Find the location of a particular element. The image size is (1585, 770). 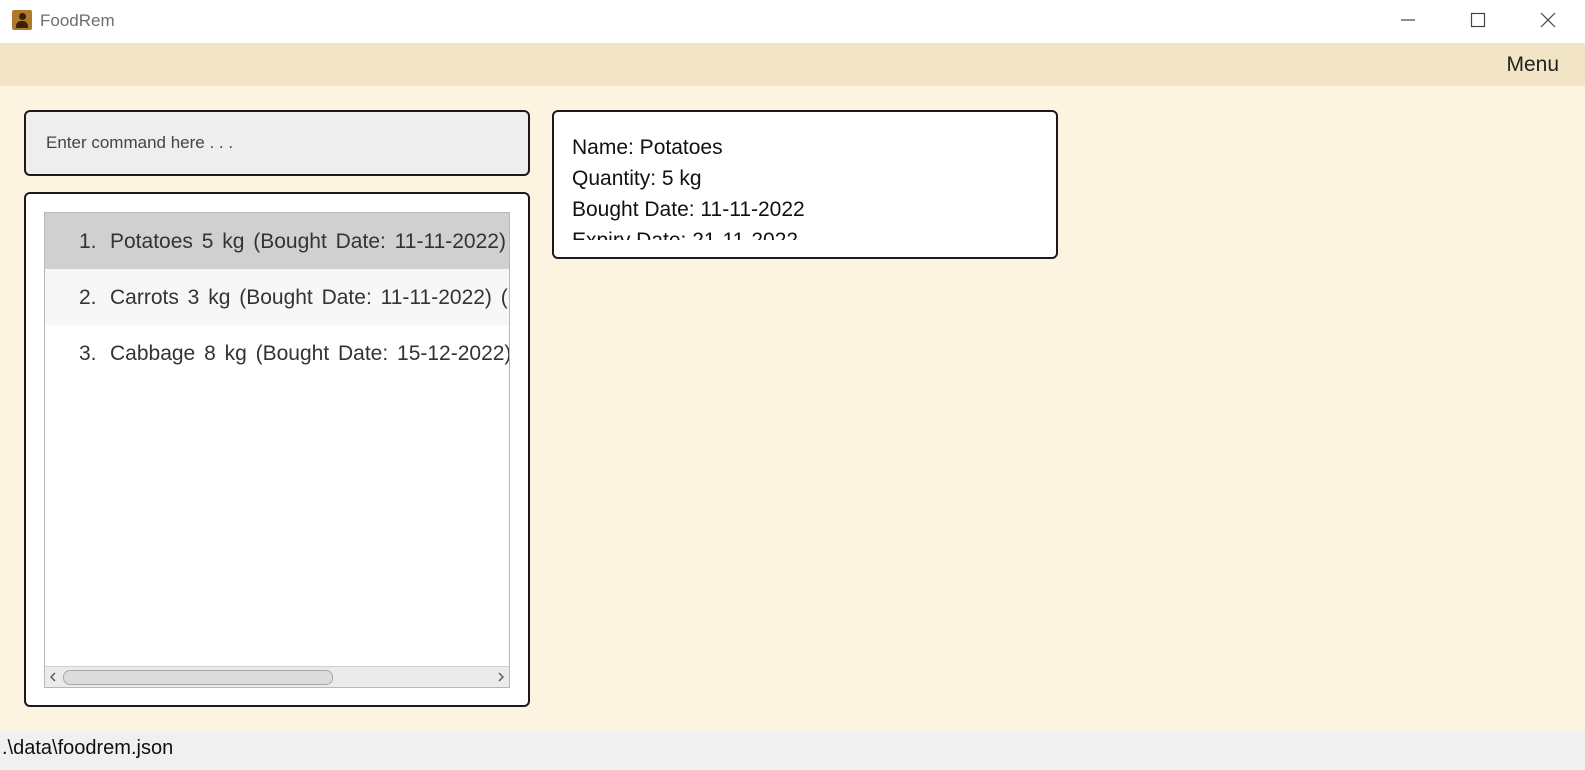

title-bar: FoodRem is located at coordinates (792, 21).